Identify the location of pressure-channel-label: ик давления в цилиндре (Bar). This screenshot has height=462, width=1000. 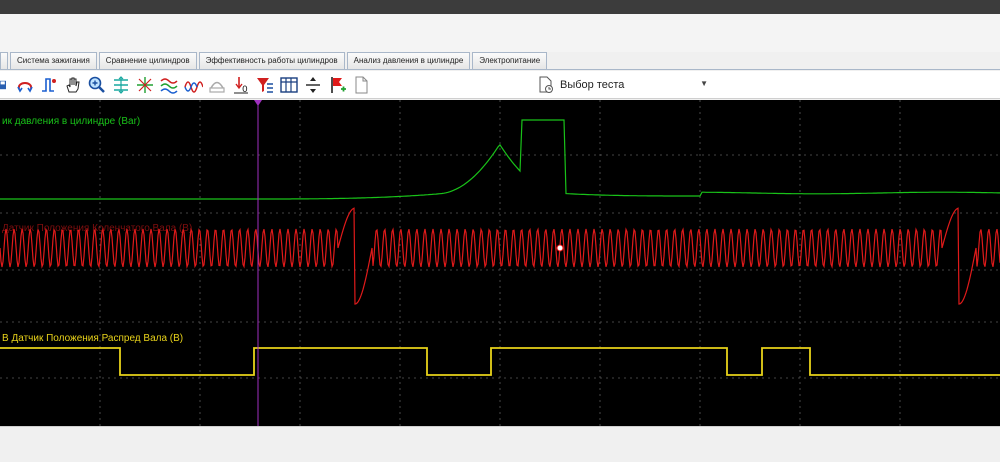
(71, 121).